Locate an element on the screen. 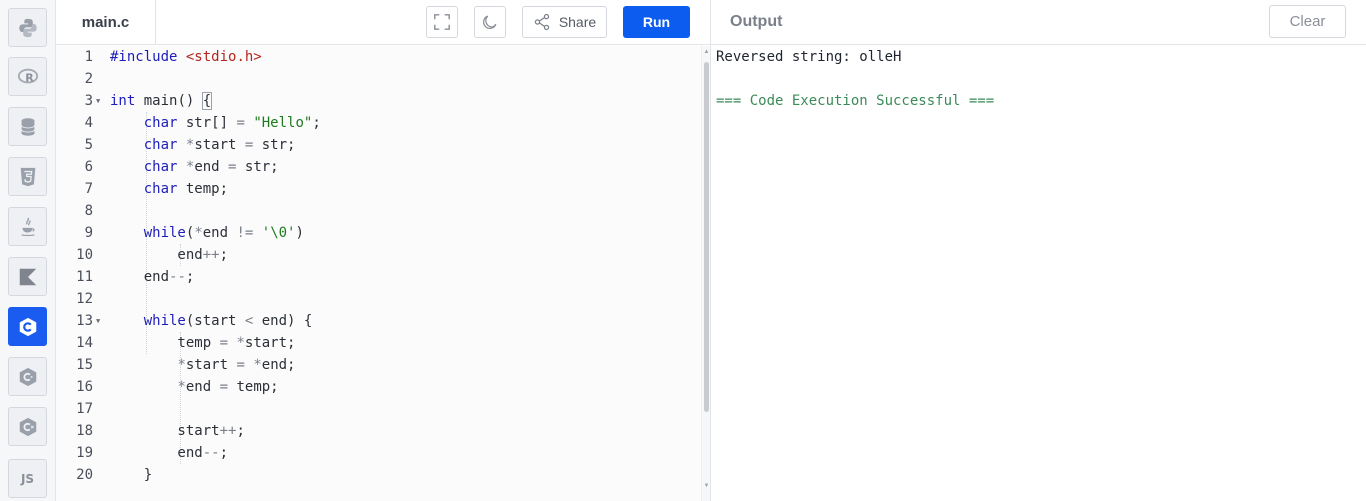 The image size is (1366, 501). file-tab: main.c is located at coordinates (106, 22).